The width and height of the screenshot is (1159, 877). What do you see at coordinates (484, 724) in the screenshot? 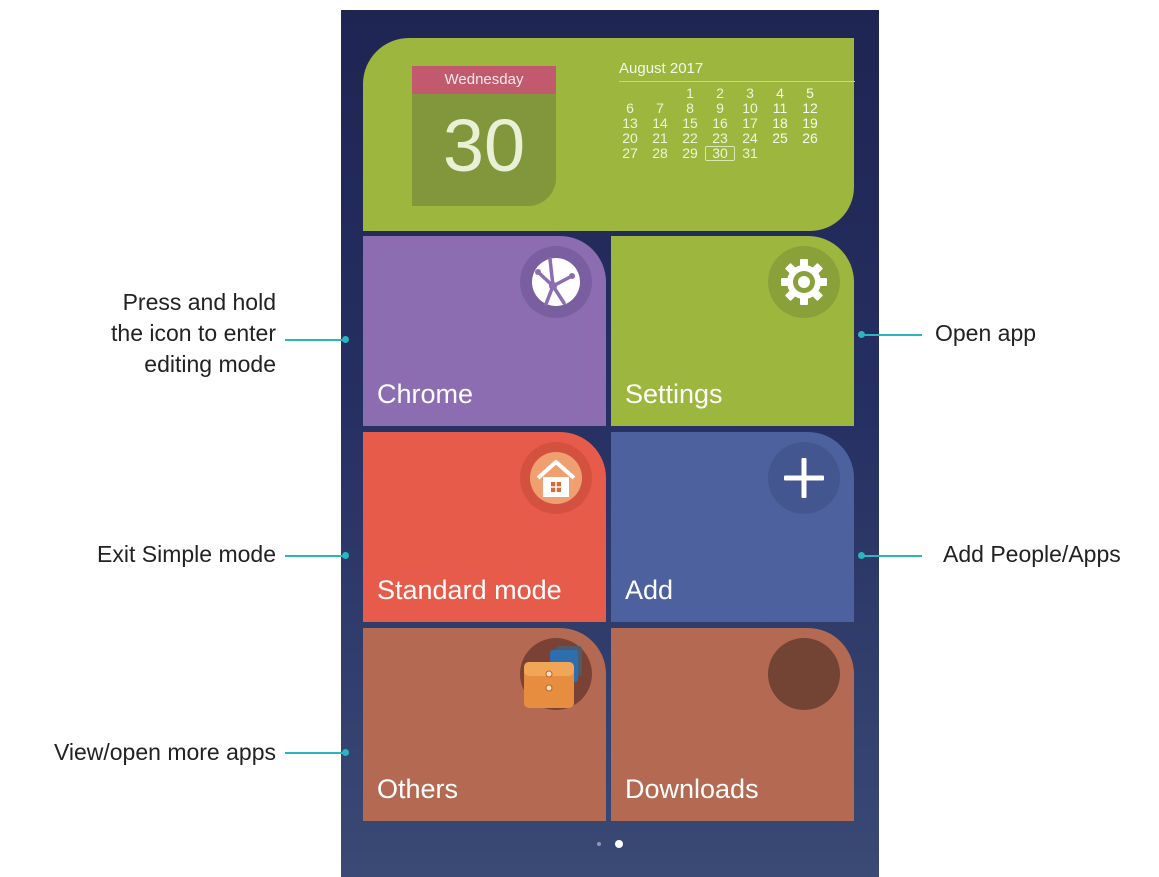
I see `tile-others: Others` at bounding box center [484, 724].